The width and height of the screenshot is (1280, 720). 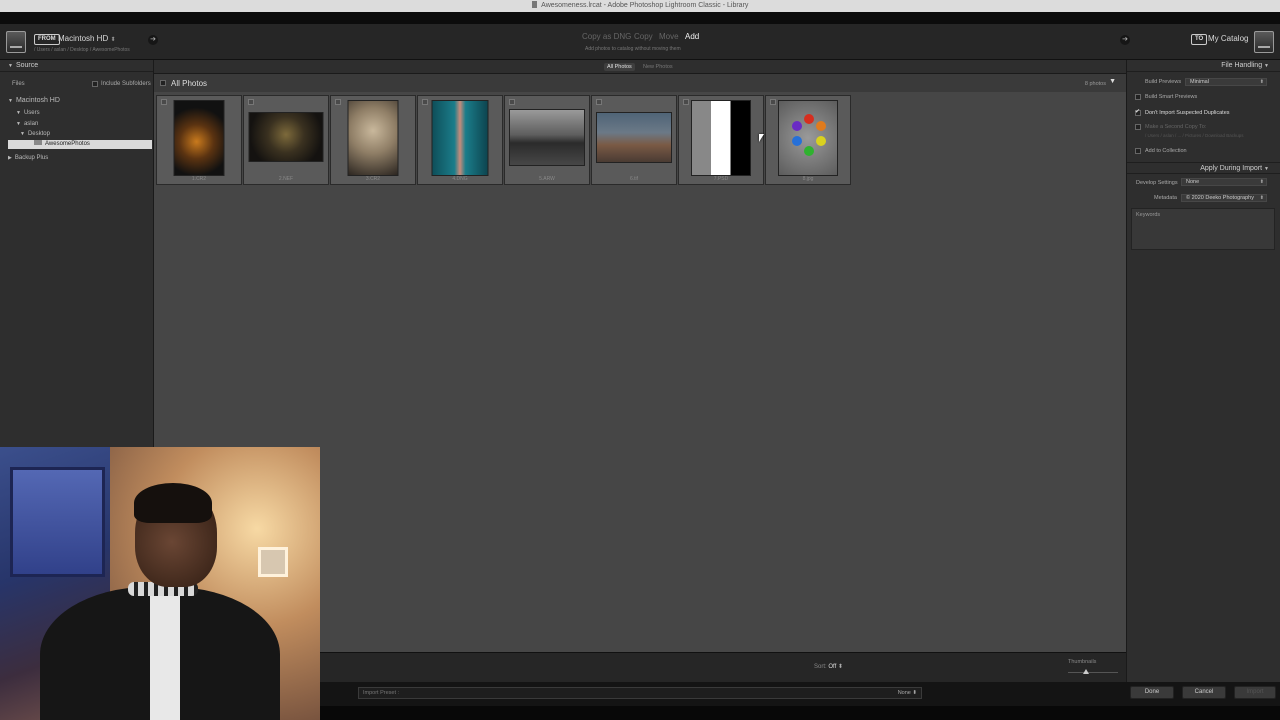 I want to click on photo-cell: 1.CR2, so click(x=199, y=140).